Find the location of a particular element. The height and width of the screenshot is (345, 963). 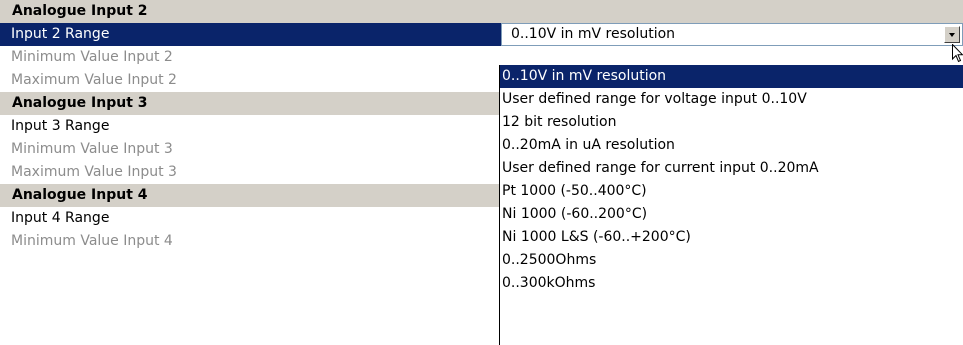

section-header-analogue-input-2: Analogue Input 2 is located at coordinates (481, 11).